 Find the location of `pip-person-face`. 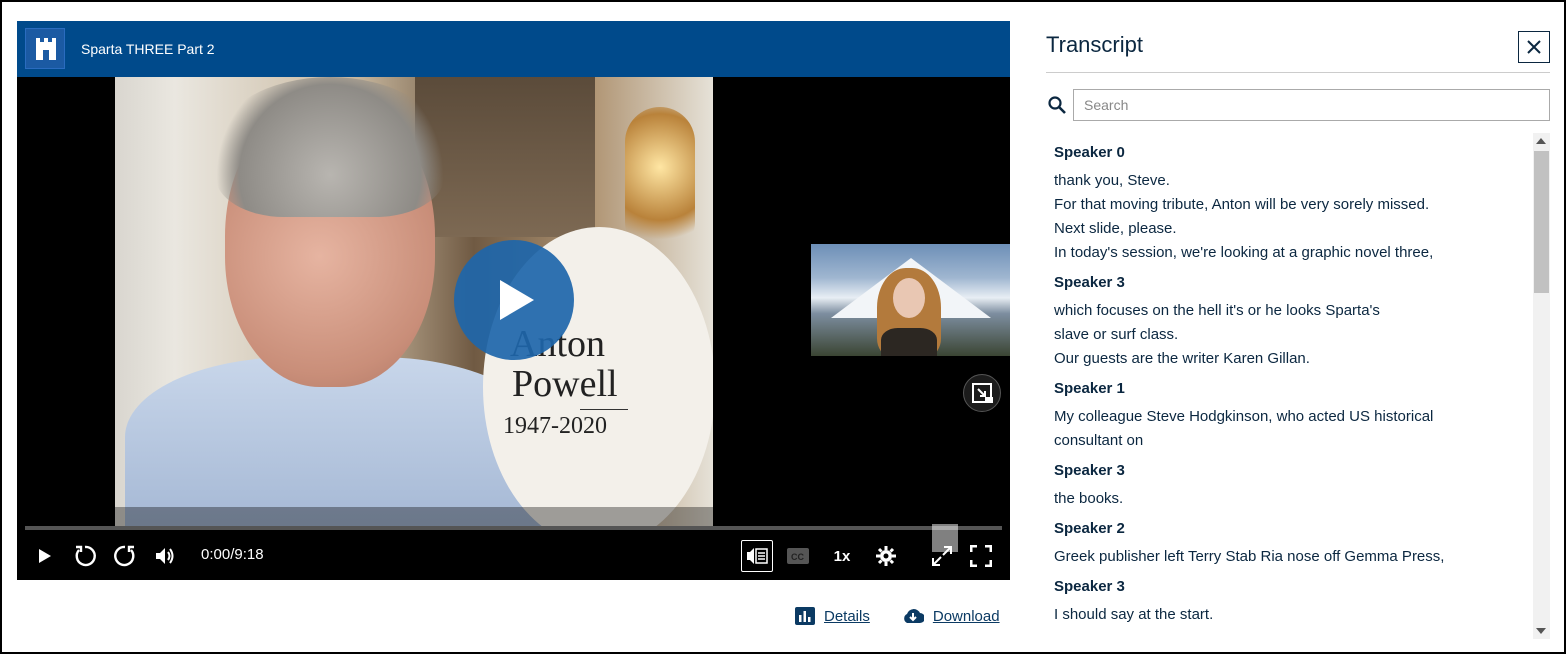

pip-person-face is located at coordinates (909, 298).